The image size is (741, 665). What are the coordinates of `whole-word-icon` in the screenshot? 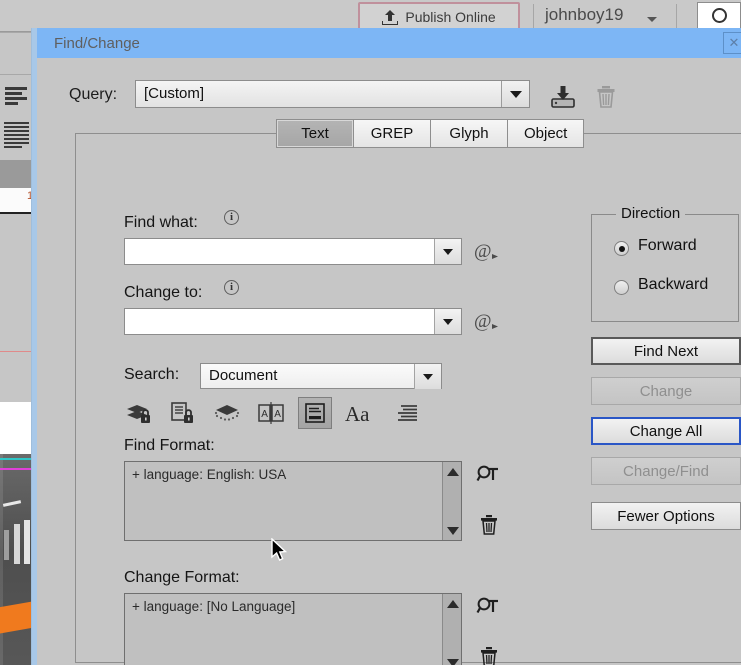 It's located at (409, 414).